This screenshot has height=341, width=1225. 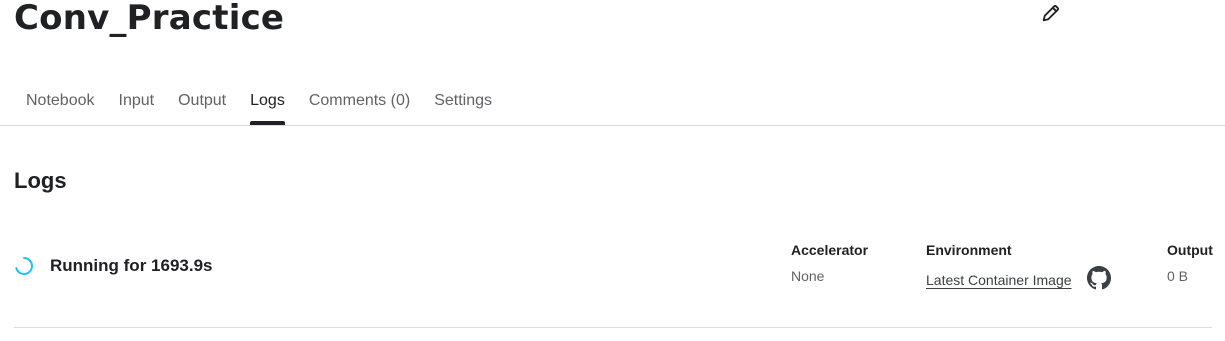 What do you see at coordinates (830, 250) in the screenshot?
I see `accelerator-label: Accelerator` at bounding box center [830, 250].